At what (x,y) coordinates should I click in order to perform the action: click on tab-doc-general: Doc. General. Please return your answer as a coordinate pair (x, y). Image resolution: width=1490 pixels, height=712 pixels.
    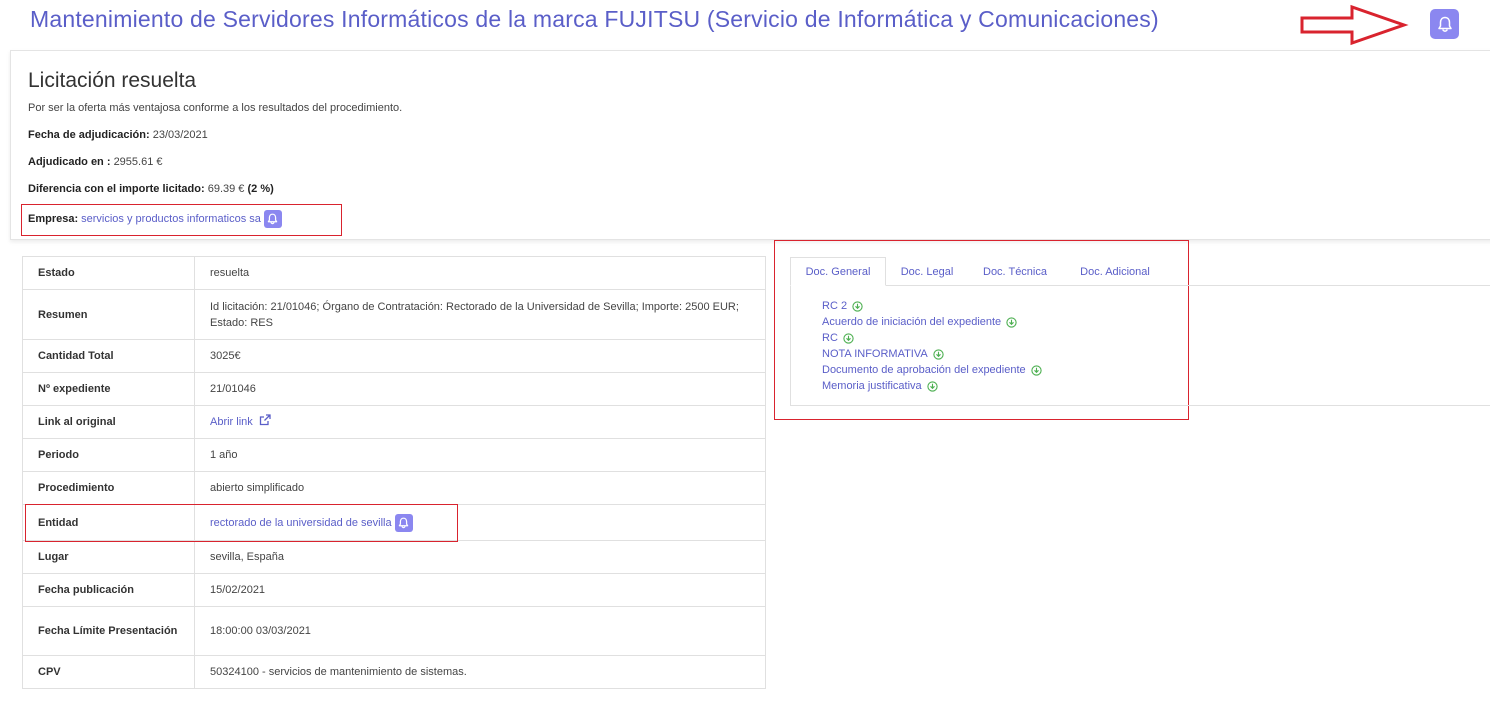
    Looking at the image, I should click on (838, 271).